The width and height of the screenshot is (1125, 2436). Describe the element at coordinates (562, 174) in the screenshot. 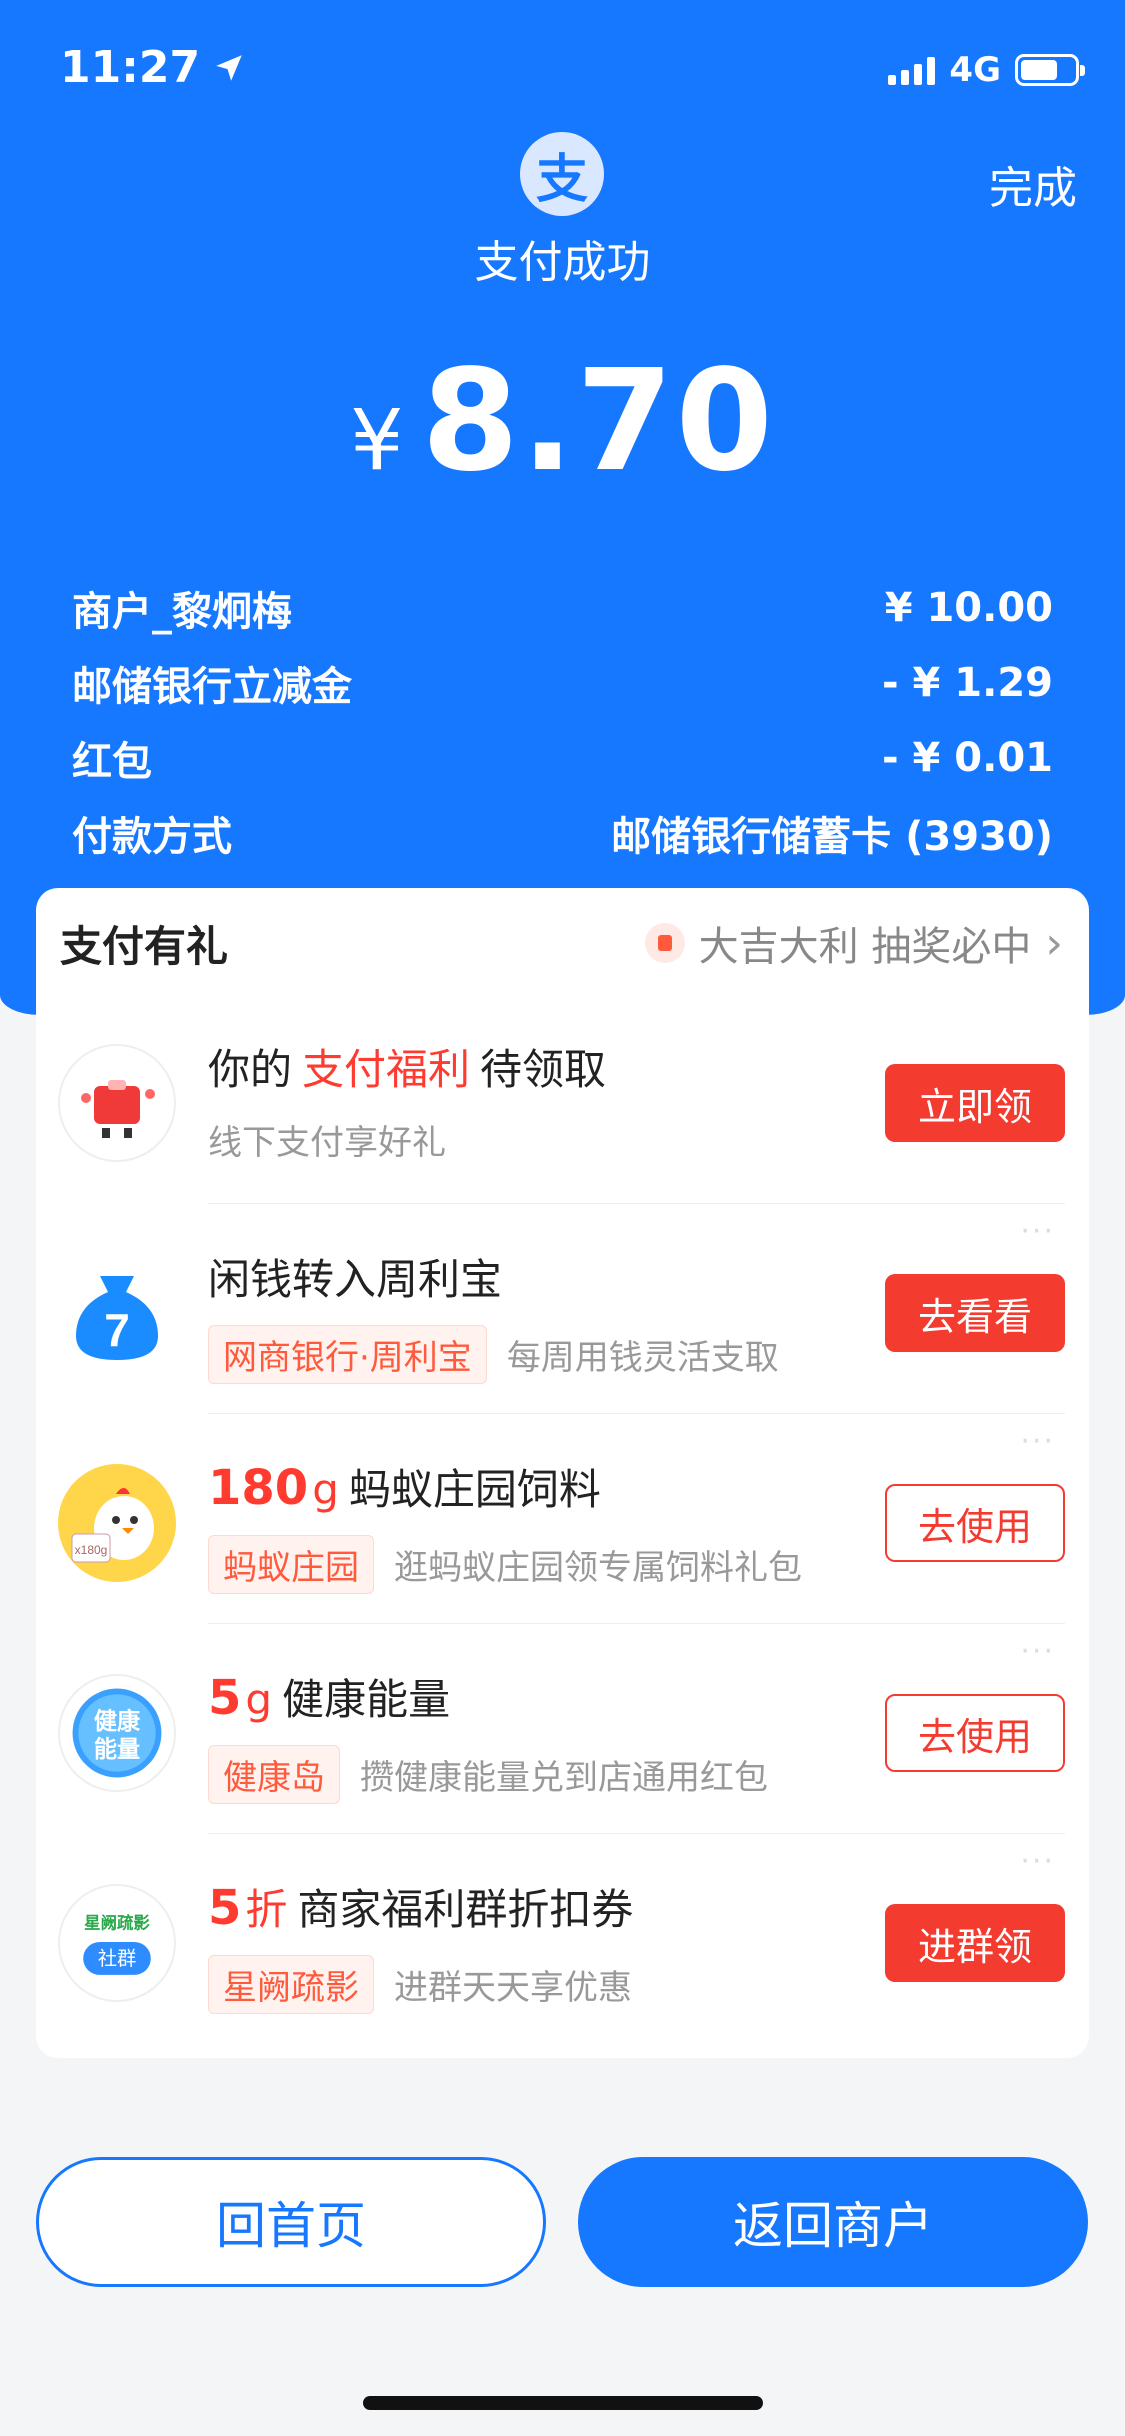

I see `alipay-logo-icon: 支` at that location.